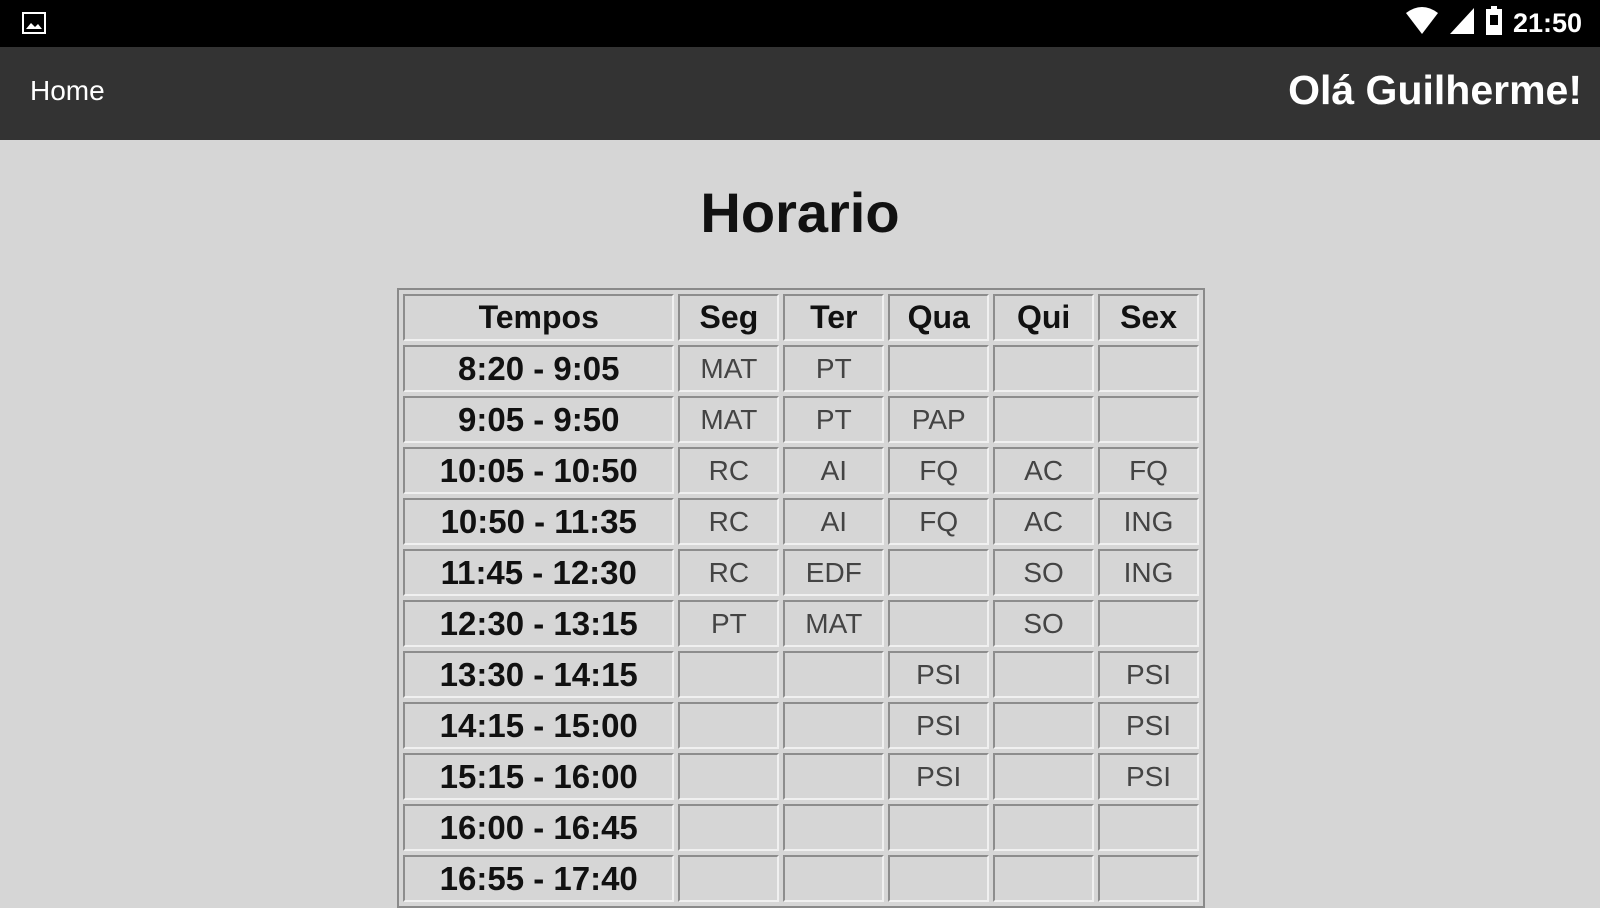  I want to click on table-row: 14:15 - 15:00 PSI PSI, so click(801, 725).